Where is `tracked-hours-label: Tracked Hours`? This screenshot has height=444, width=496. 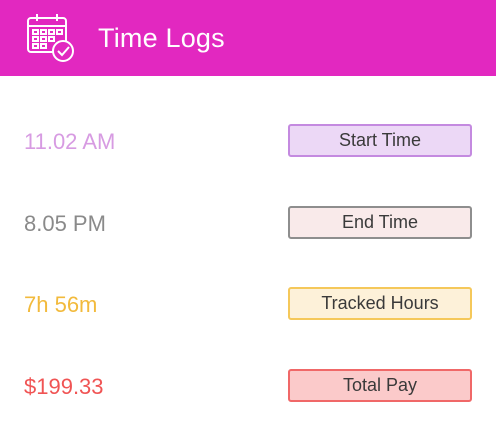 tracked-hours-label: Tracked Hours is located at coordinates (380, 303).